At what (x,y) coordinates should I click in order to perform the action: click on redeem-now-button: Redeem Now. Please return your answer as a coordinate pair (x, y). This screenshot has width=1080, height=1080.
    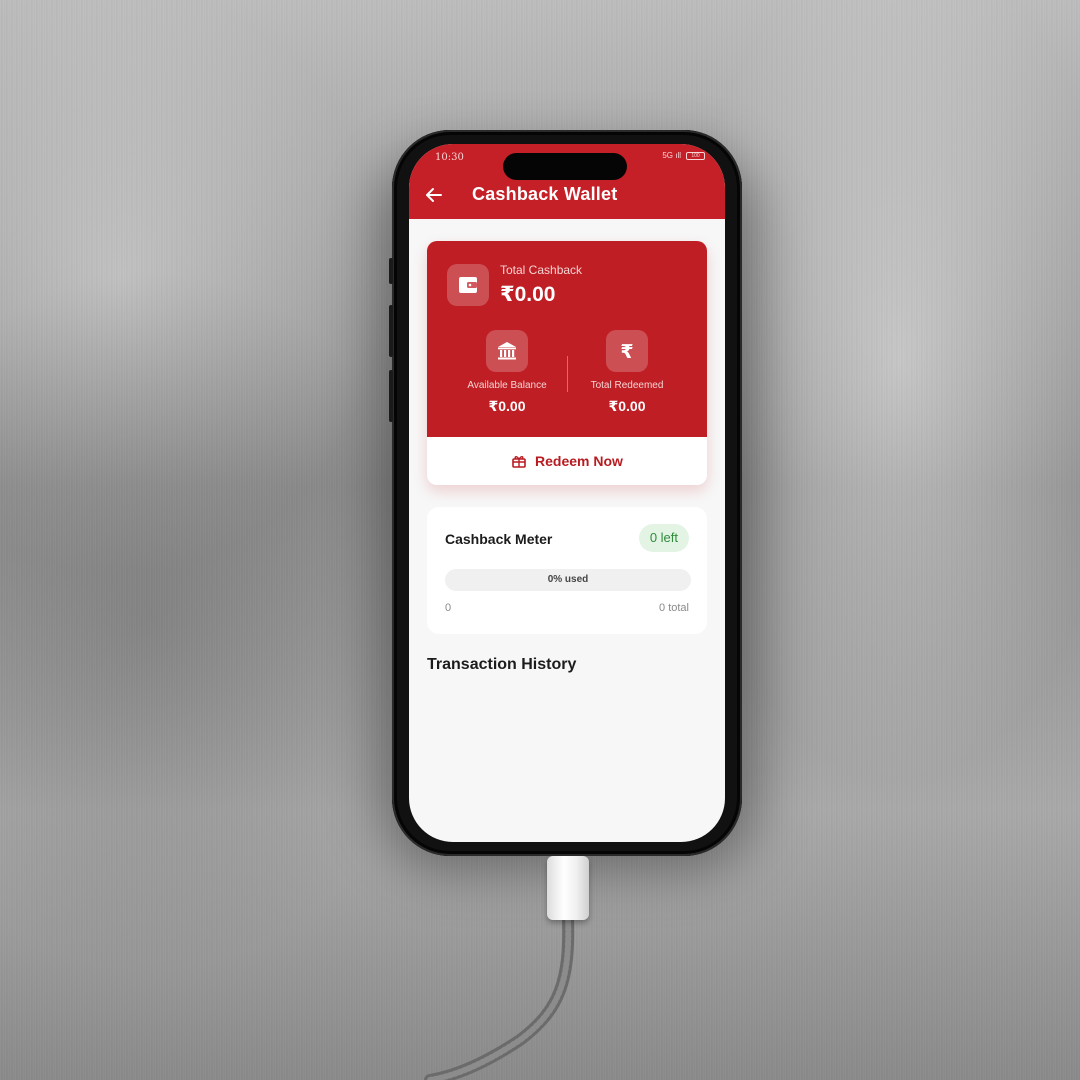
    Looking at the image, I should click on (567, 461).